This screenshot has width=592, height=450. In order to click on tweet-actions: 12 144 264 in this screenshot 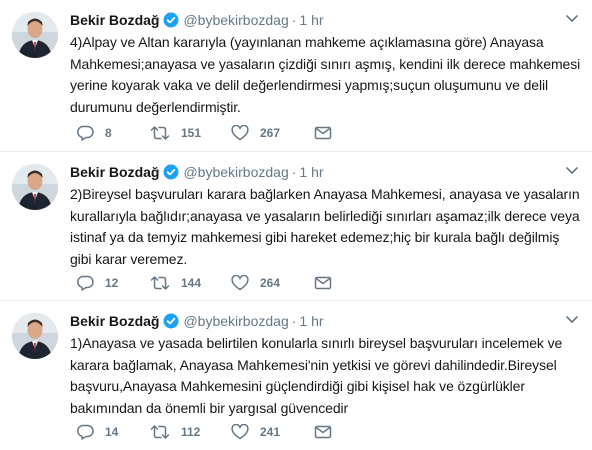, I will do `click(205, 283)`.